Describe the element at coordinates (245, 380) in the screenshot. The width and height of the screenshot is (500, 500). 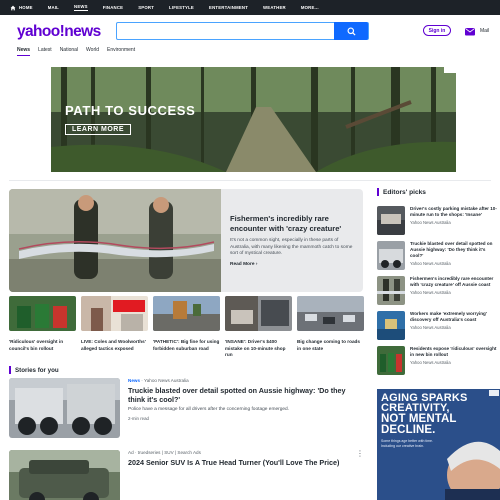
I see `story-meta: News · Yahoo News Australia` at that location.